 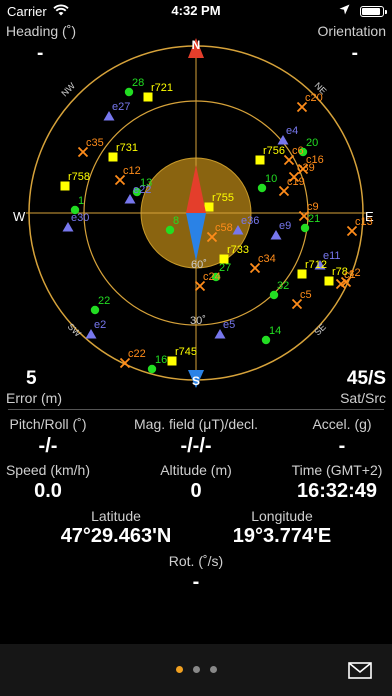 What do you see at coordinates (198, 321) in the screenshot?
I see `elevation-30-label: 30˚` at bounding box center [198, 321].